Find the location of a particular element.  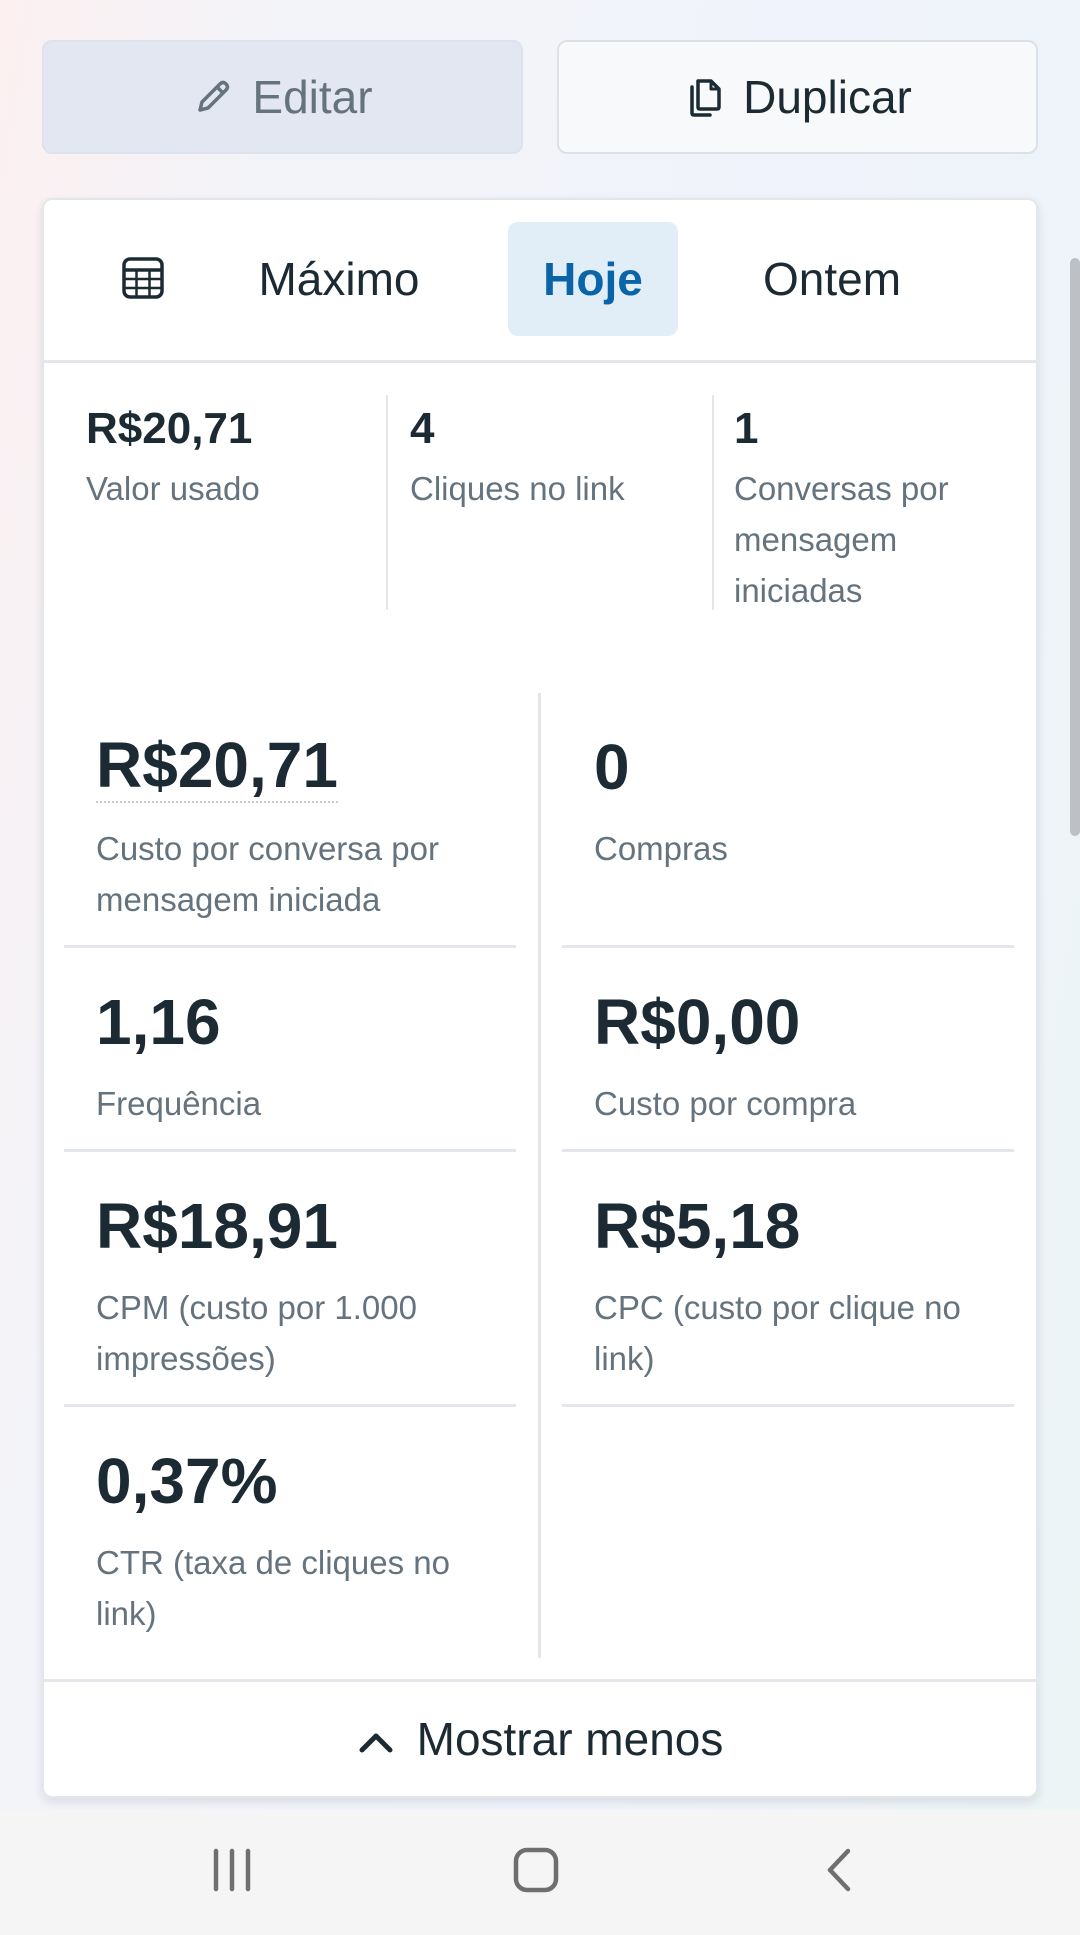

summary-item-conversations: 1 Conversas por mensagem iniciadas is located at coordinates (879, 501).